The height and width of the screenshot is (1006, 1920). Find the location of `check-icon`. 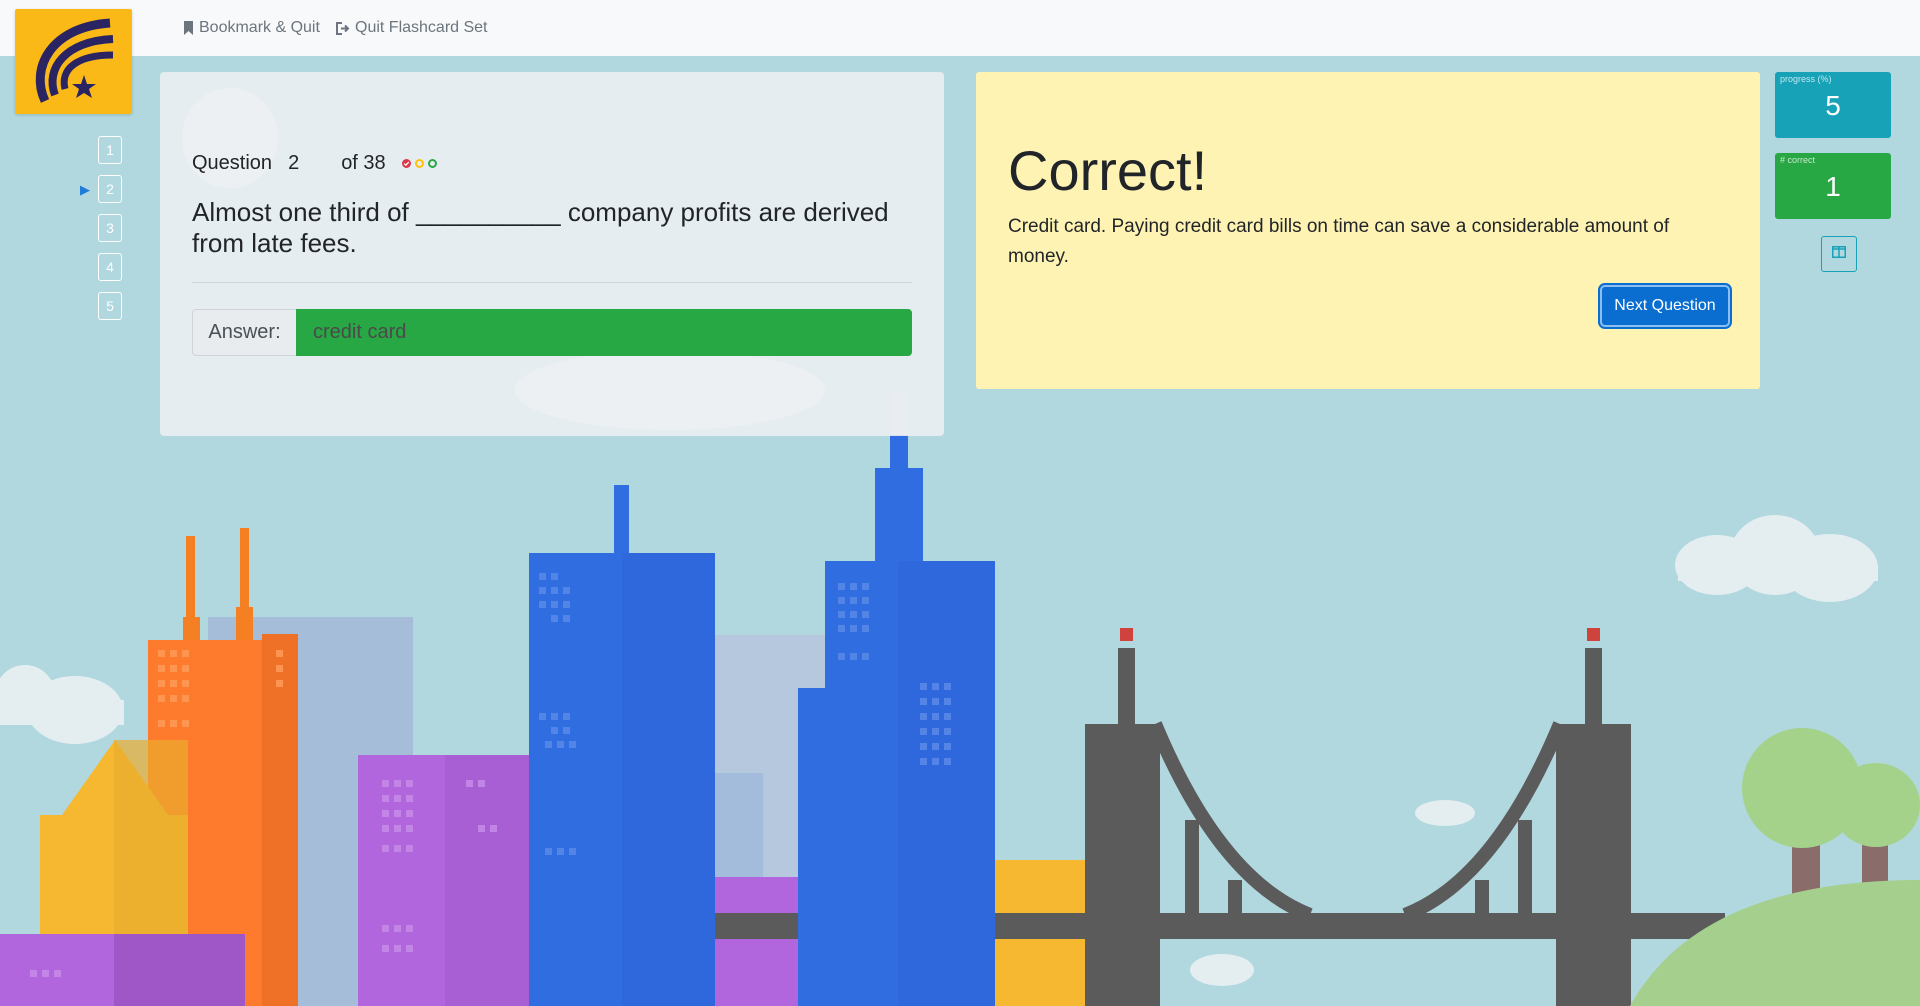

check-icon is located at coordinates (406, 163).